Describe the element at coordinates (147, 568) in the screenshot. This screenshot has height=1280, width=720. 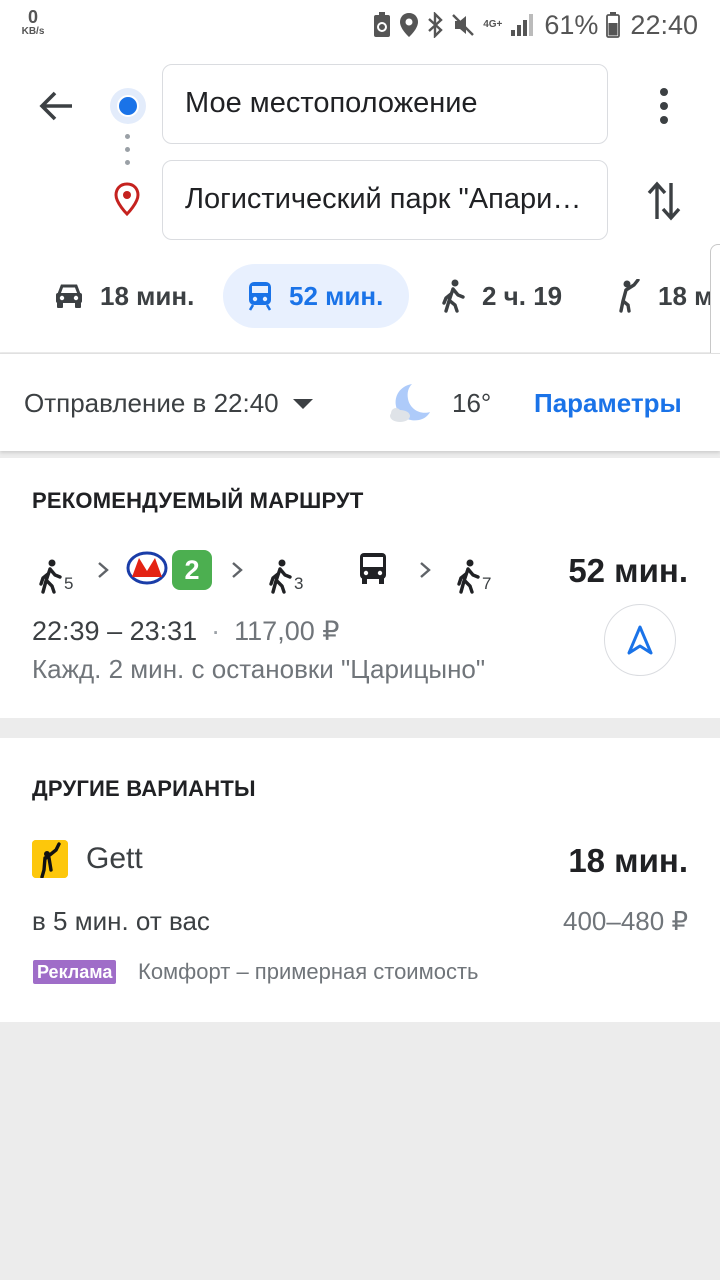
I see `metro-logo-icon` at that location.